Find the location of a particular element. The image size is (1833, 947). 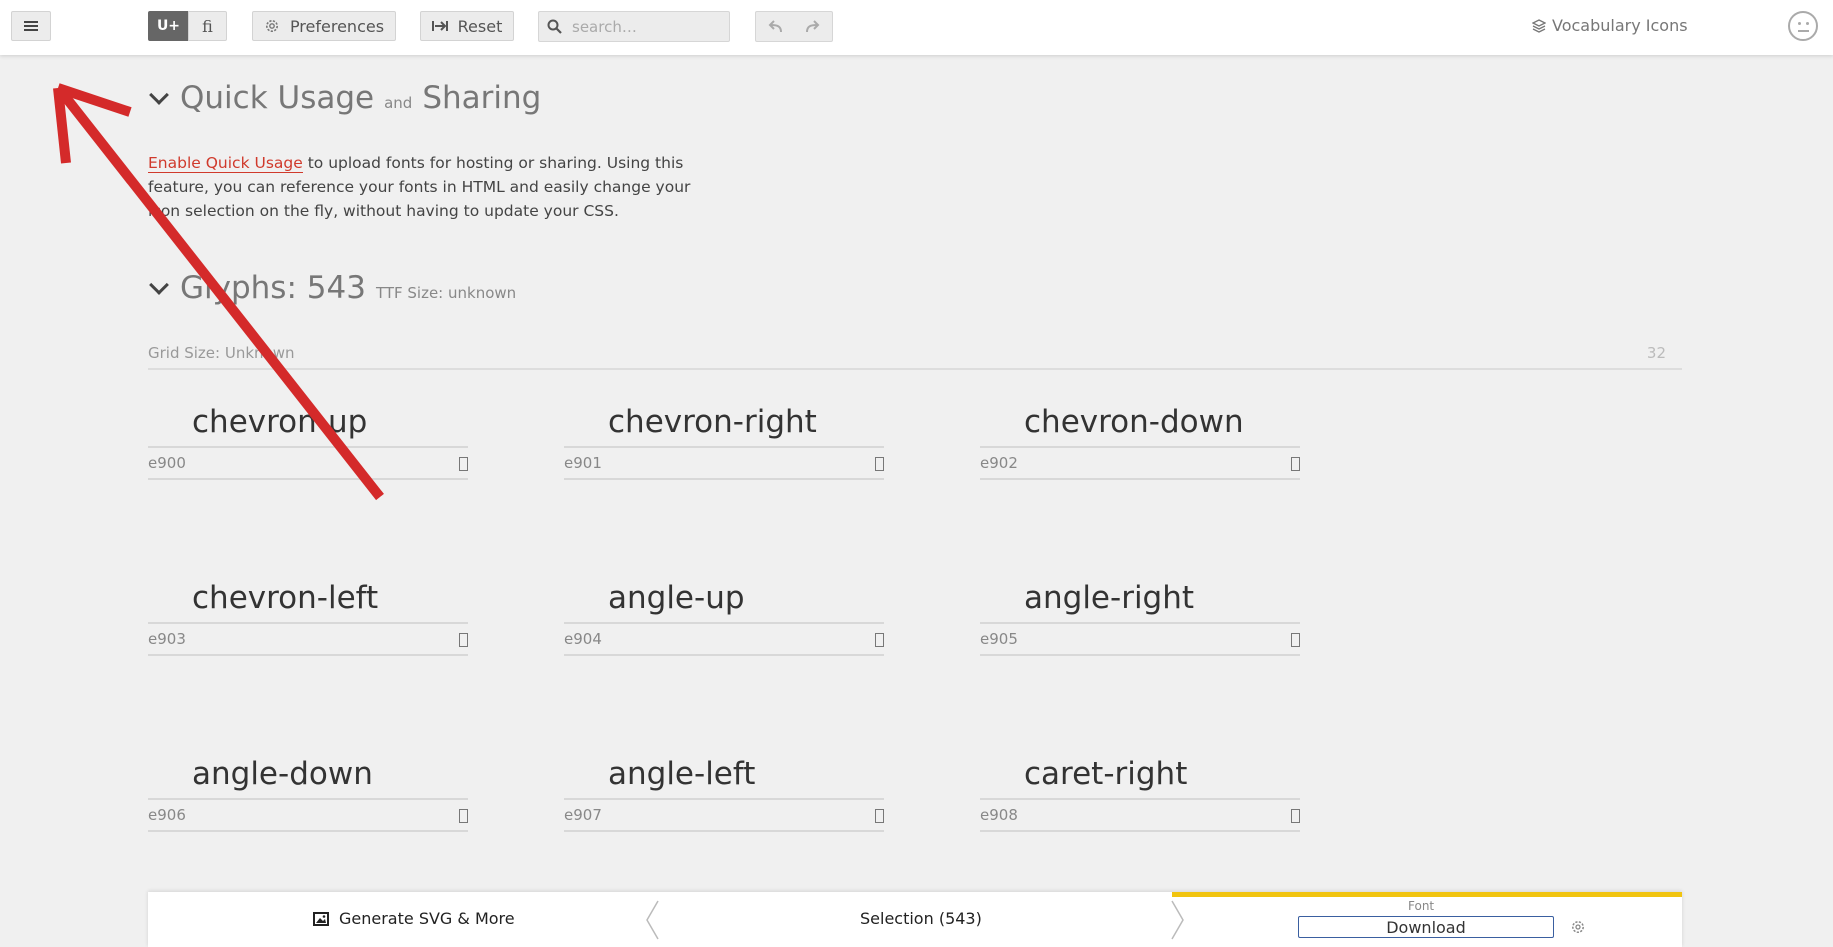

quick-usage-title-and: and is located at coordinates (398, 103).